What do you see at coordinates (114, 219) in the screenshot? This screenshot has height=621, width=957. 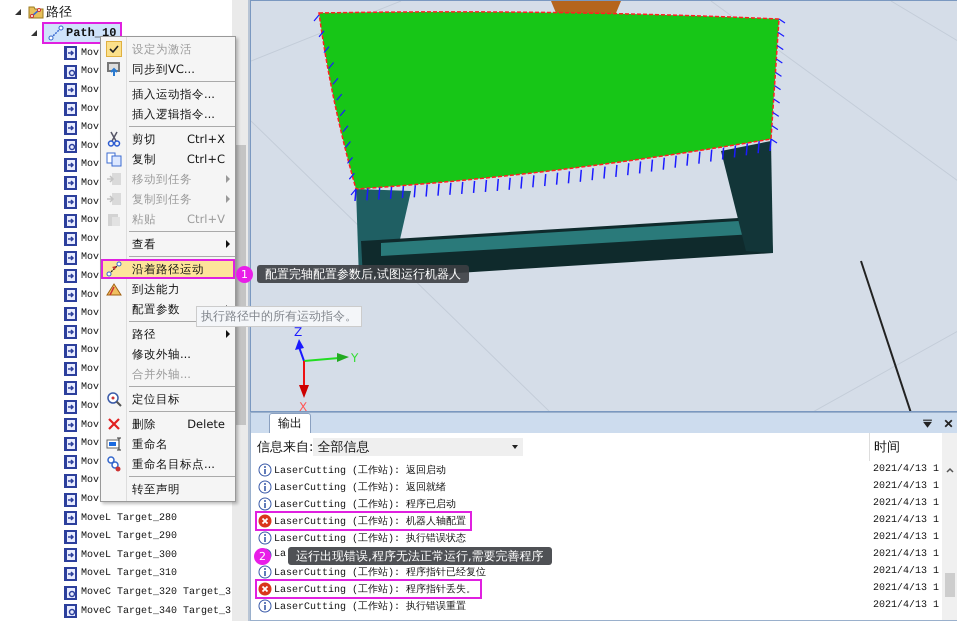 I see `clipboard-icon` at bounding box center [114, 219].